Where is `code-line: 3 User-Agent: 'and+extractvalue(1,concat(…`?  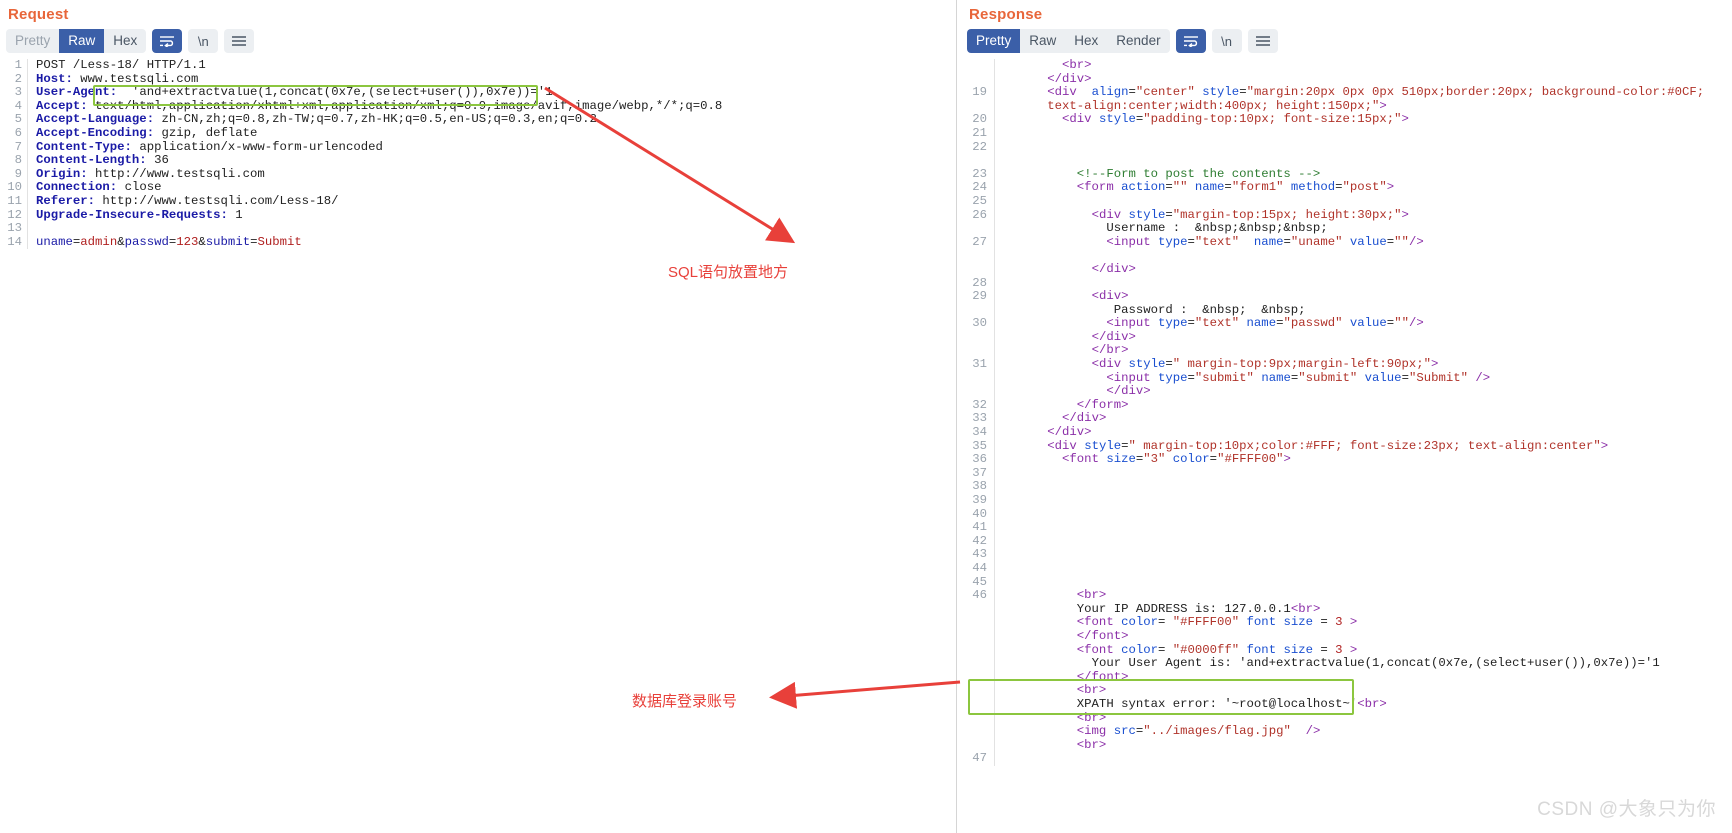 code-line: 3 User-Agent: 'and+extractvalue(1,concat(… is located at coordinates (478, 92).